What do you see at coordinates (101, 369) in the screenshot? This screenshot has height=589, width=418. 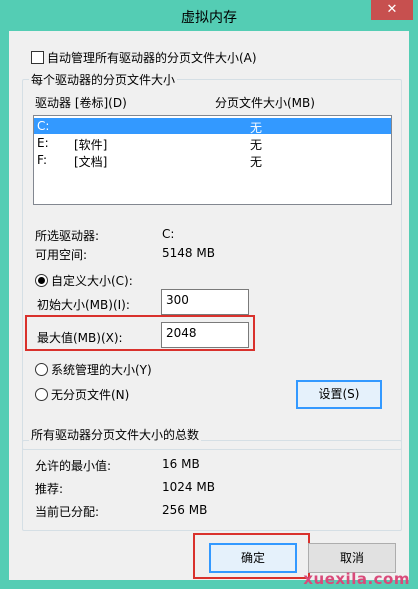 I see `system-managed-label: 系统管理的大小(Y)` at bounding box center [101, 369].